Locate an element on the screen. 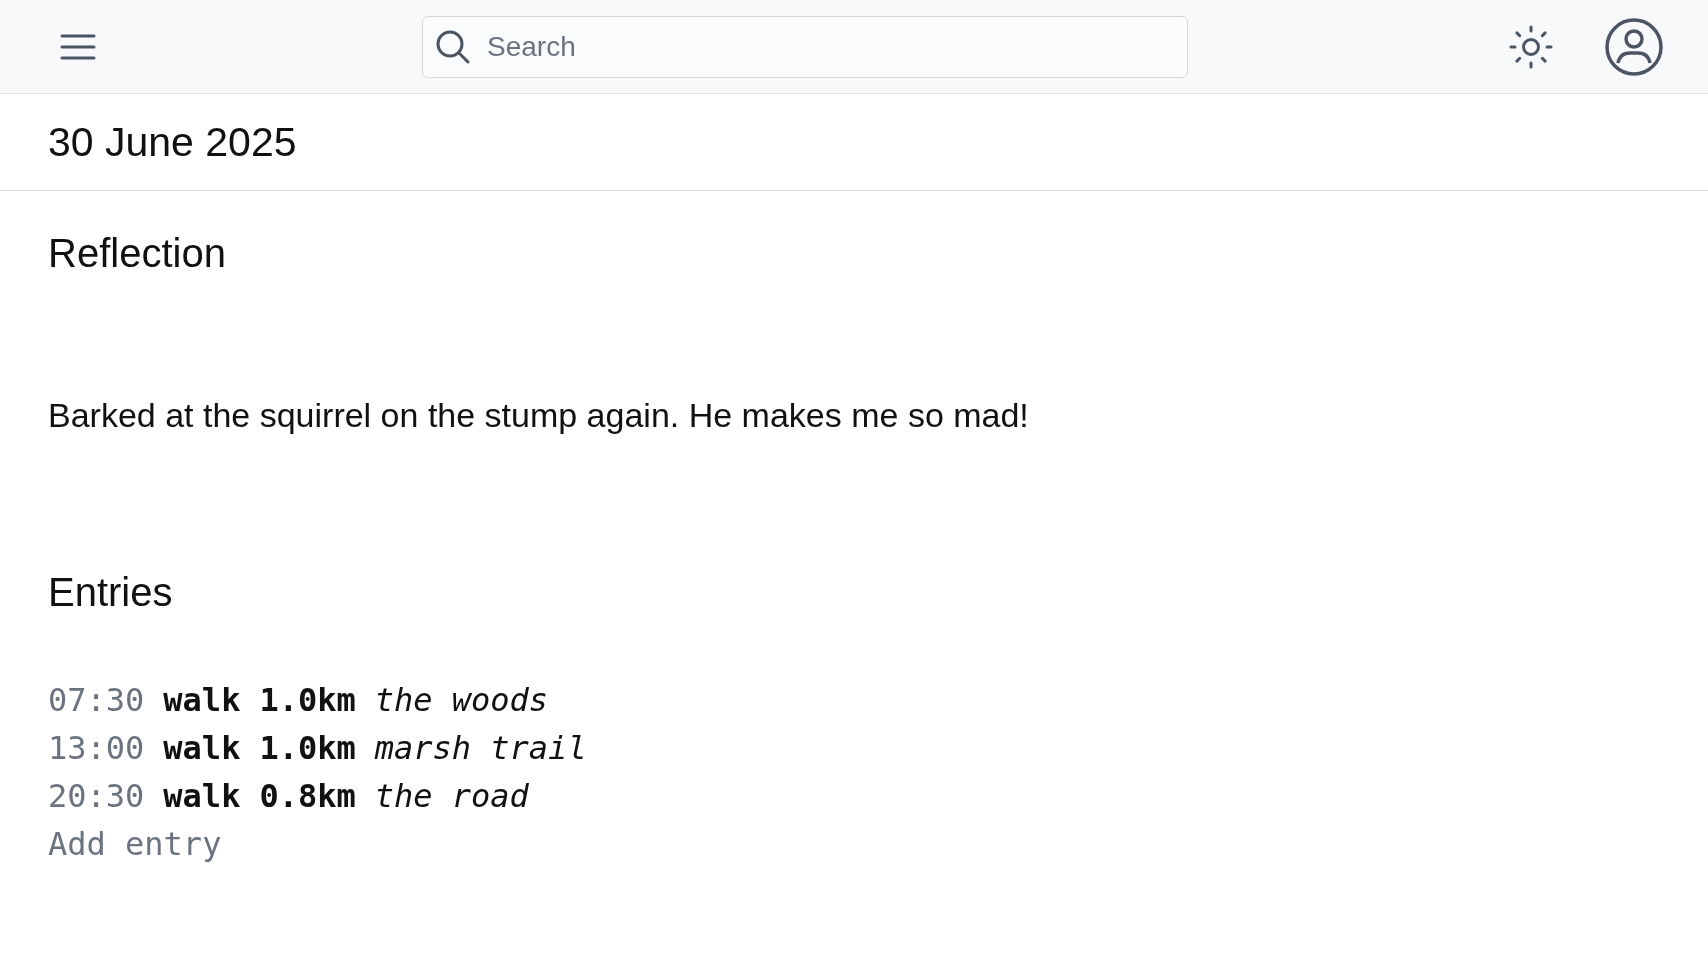 This screenshot has height=960, width=1708. account-icon is located at coordinates (1634, 46).